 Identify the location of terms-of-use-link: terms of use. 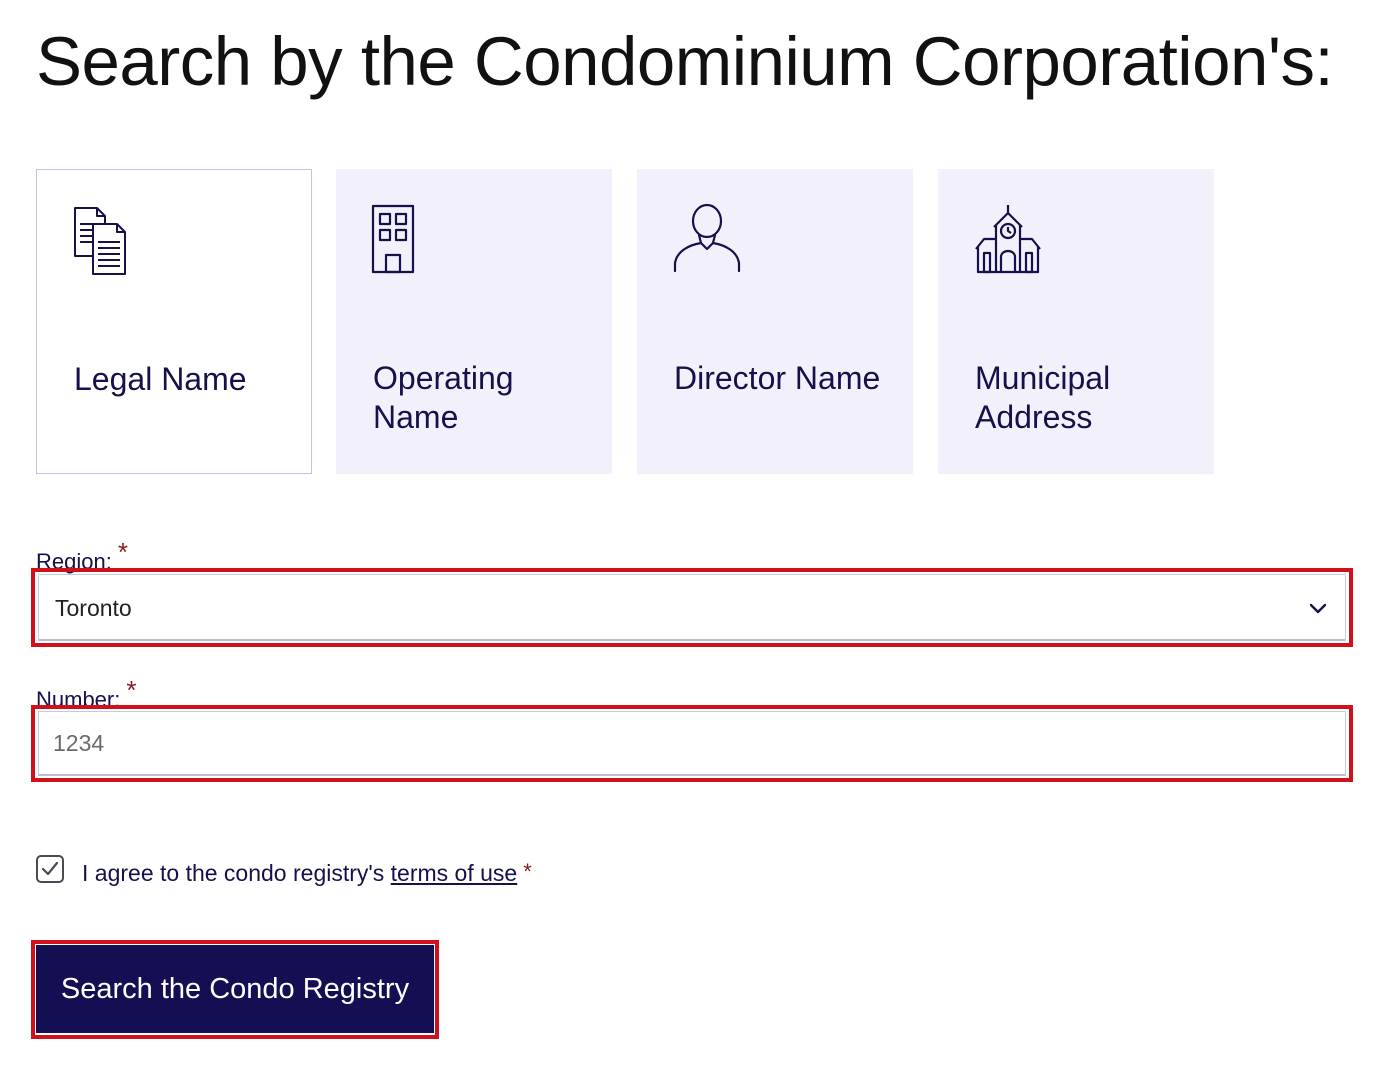
(454, 873).